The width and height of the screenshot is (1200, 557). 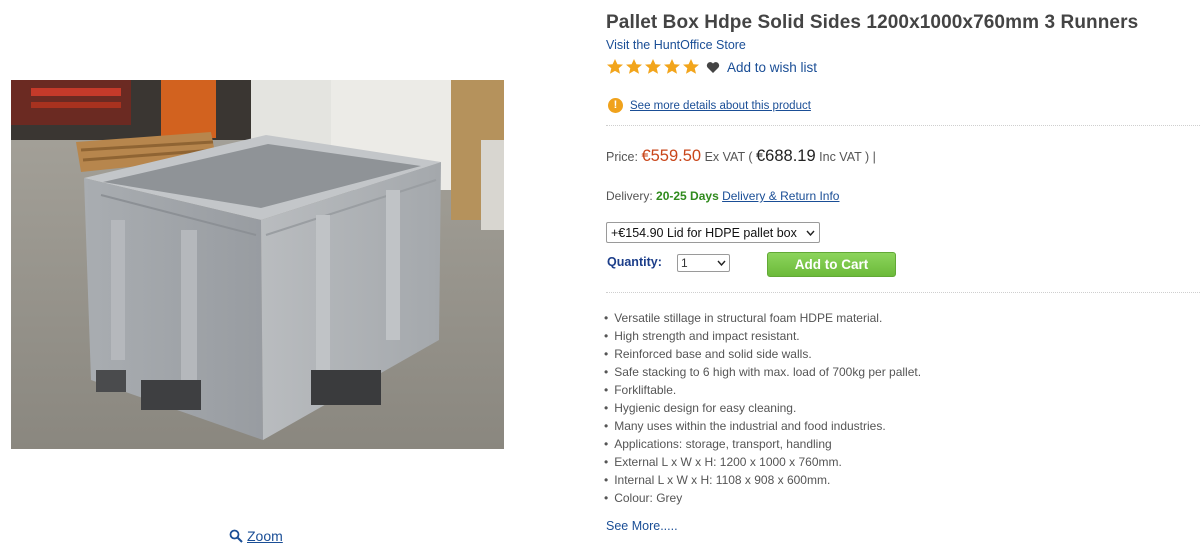 What do you see at coordinates (720, 106) in the screenshot?
I see `details-link: See more details about this product` at bounding box center [720, 106].